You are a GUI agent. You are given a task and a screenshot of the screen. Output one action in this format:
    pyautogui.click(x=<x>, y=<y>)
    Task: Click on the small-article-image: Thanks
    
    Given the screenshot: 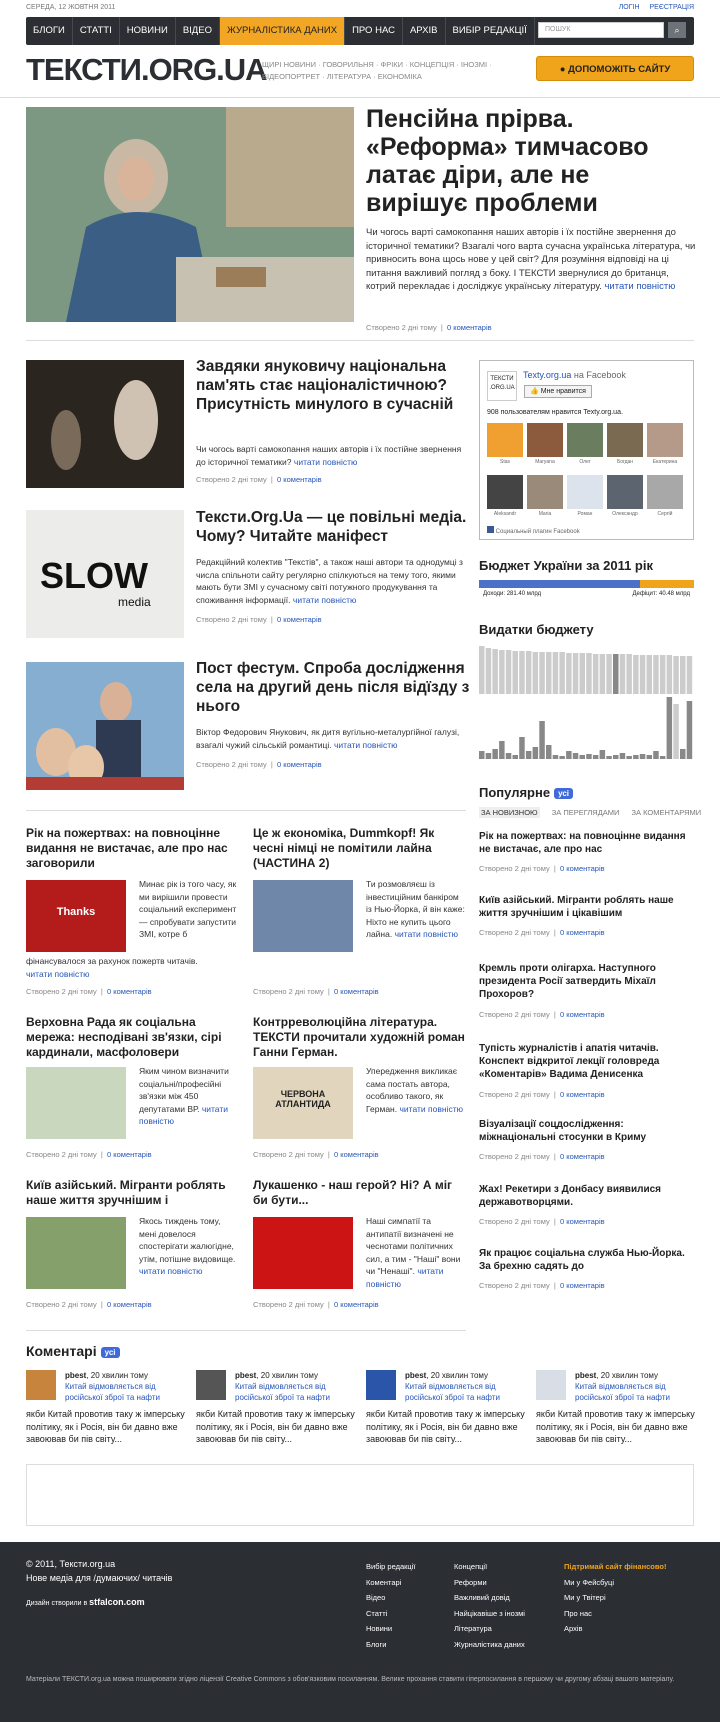 What is the action you would take?
    pyautogui.click(x=76, y=916)
    